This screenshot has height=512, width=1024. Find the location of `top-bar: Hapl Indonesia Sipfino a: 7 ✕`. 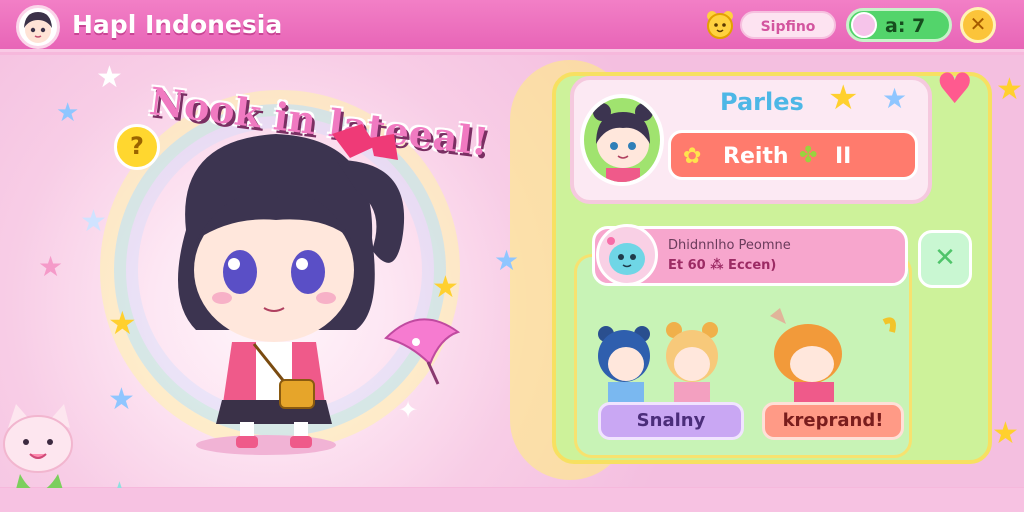

top-bar: Hapl Indonesia Sipfino a: 7 ✕ is located at coordinates (512, 26).